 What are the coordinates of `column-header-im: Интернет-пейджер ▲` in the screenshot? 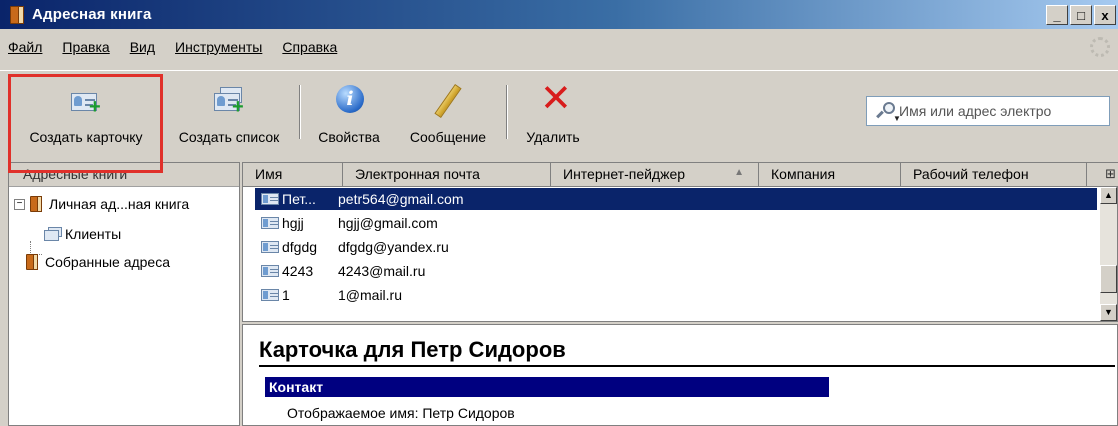 It's located at (655, 175).